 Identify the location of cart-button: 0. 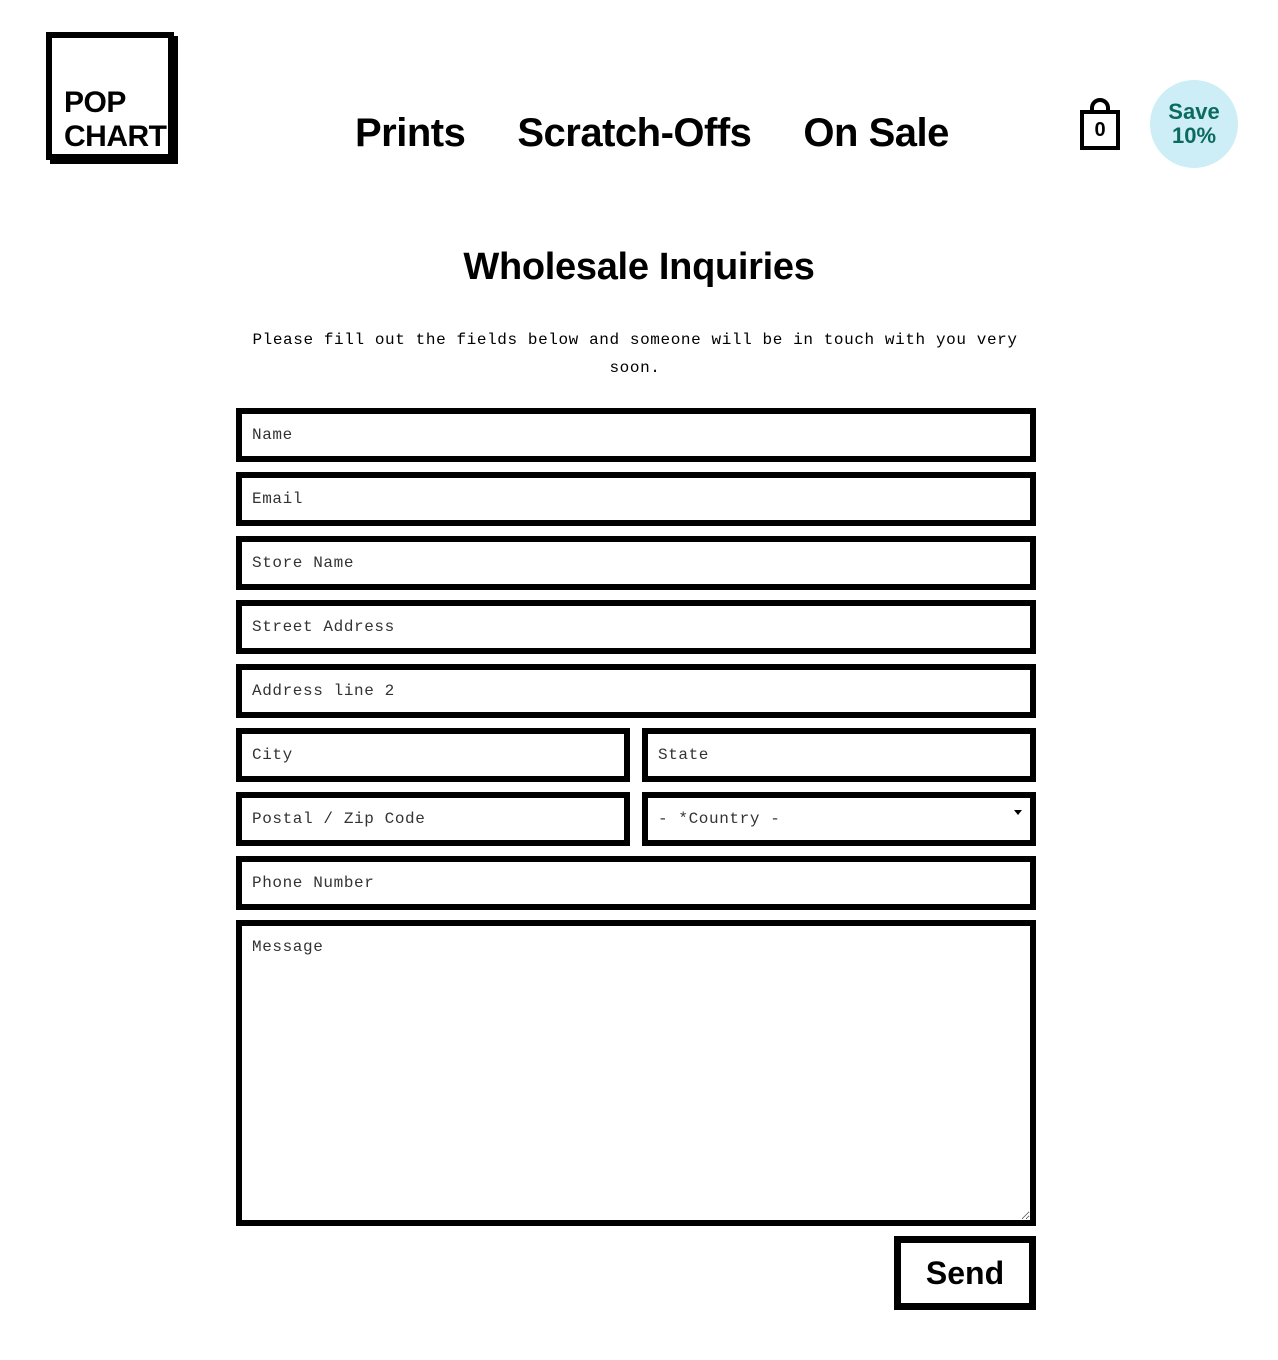
(1100, 124).